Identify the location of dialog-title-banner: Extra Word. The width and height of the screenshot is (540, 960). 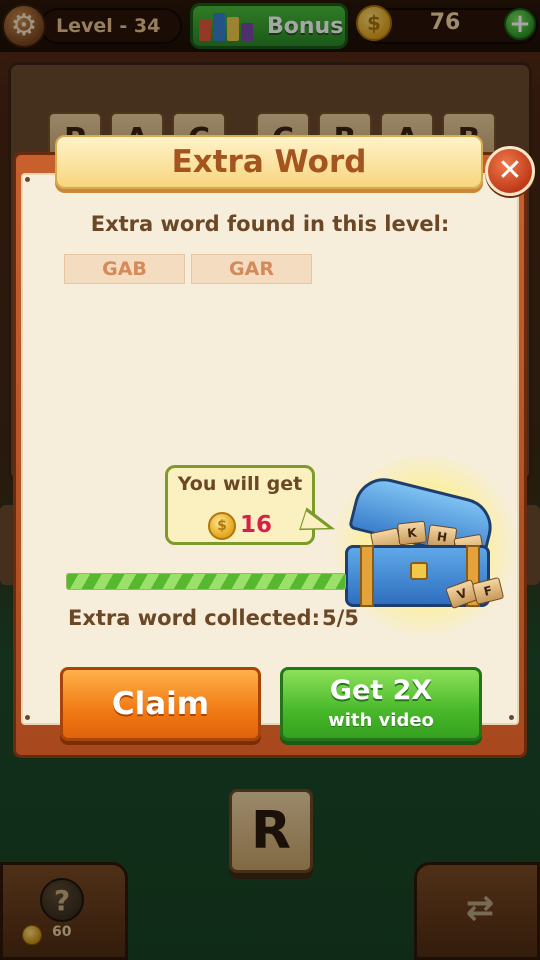
(269, 162).